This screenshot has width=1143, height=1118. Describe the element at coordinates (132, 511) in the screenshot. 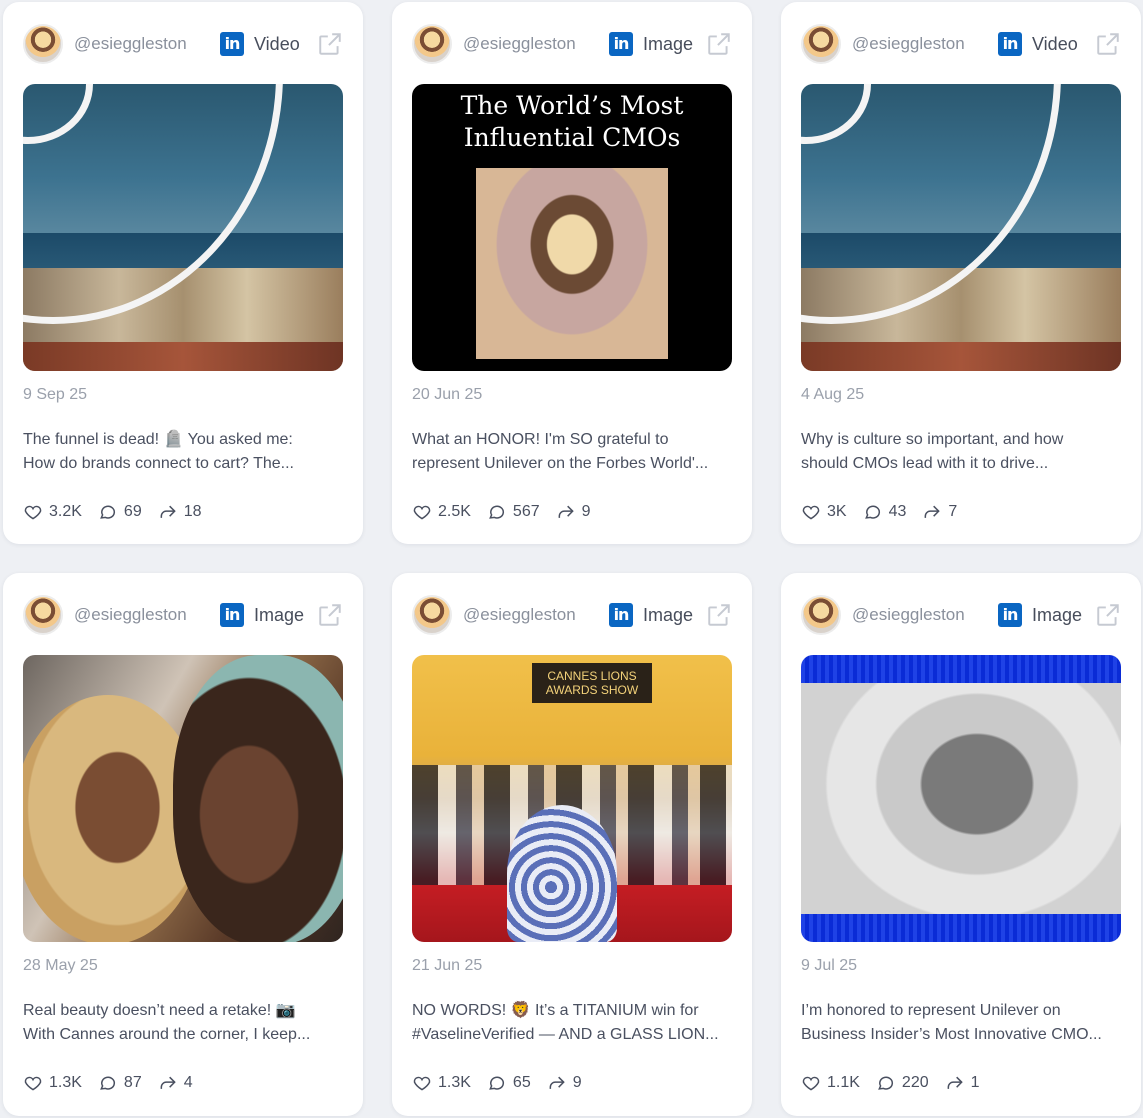

I see `comments-count: 69` at that location.